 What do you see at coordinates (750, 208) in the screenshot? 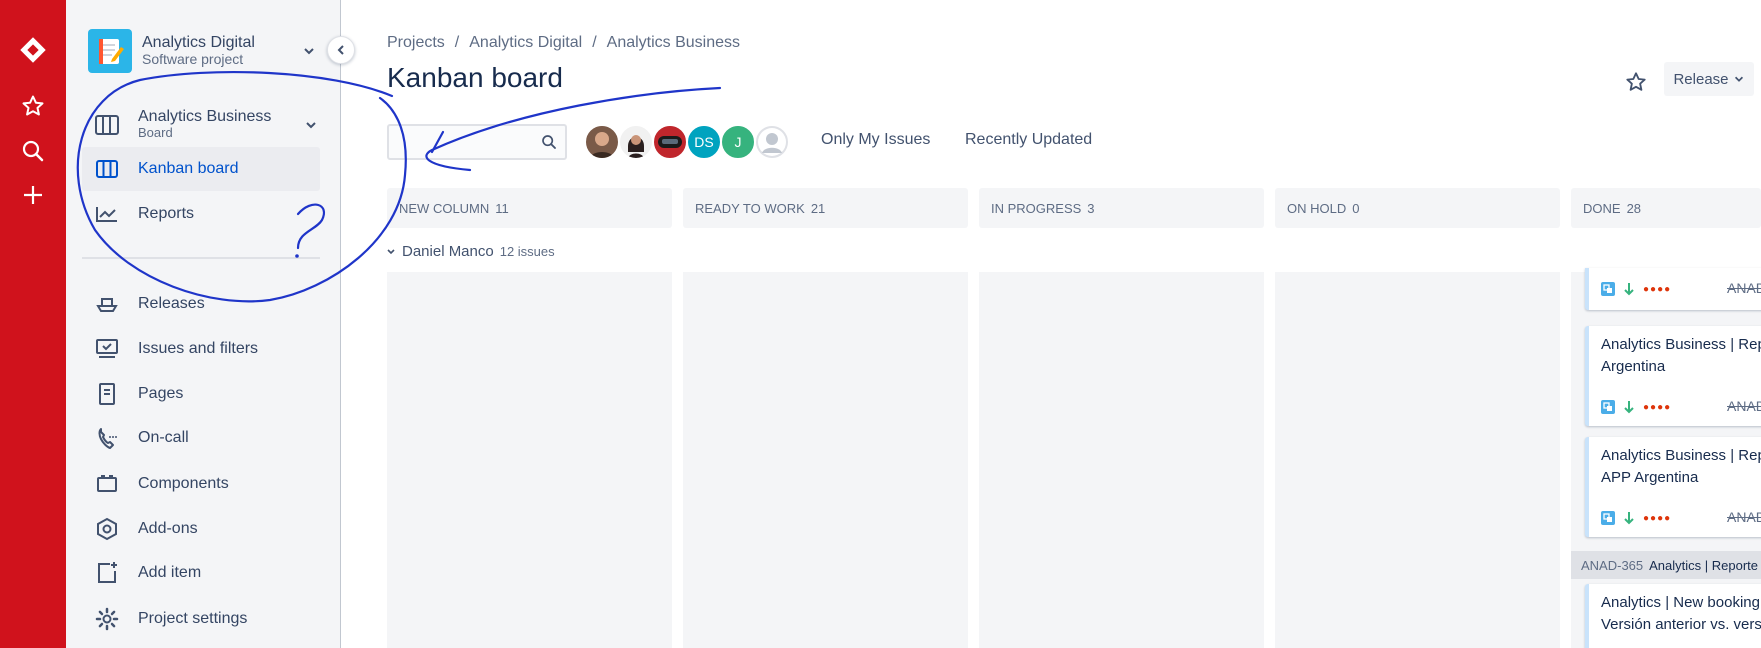
I see `column-name: READY TO WORK` at bounding box center [750, 208].